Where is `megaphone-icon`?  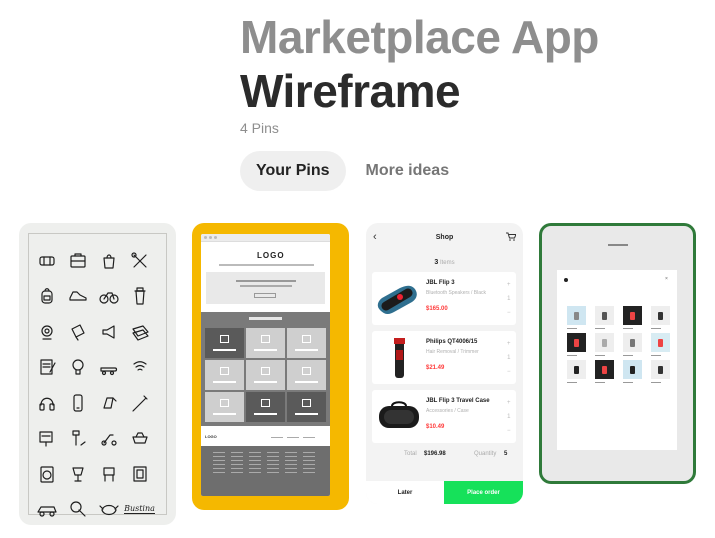 megaphone-icon is located at coordinates (108, 332).